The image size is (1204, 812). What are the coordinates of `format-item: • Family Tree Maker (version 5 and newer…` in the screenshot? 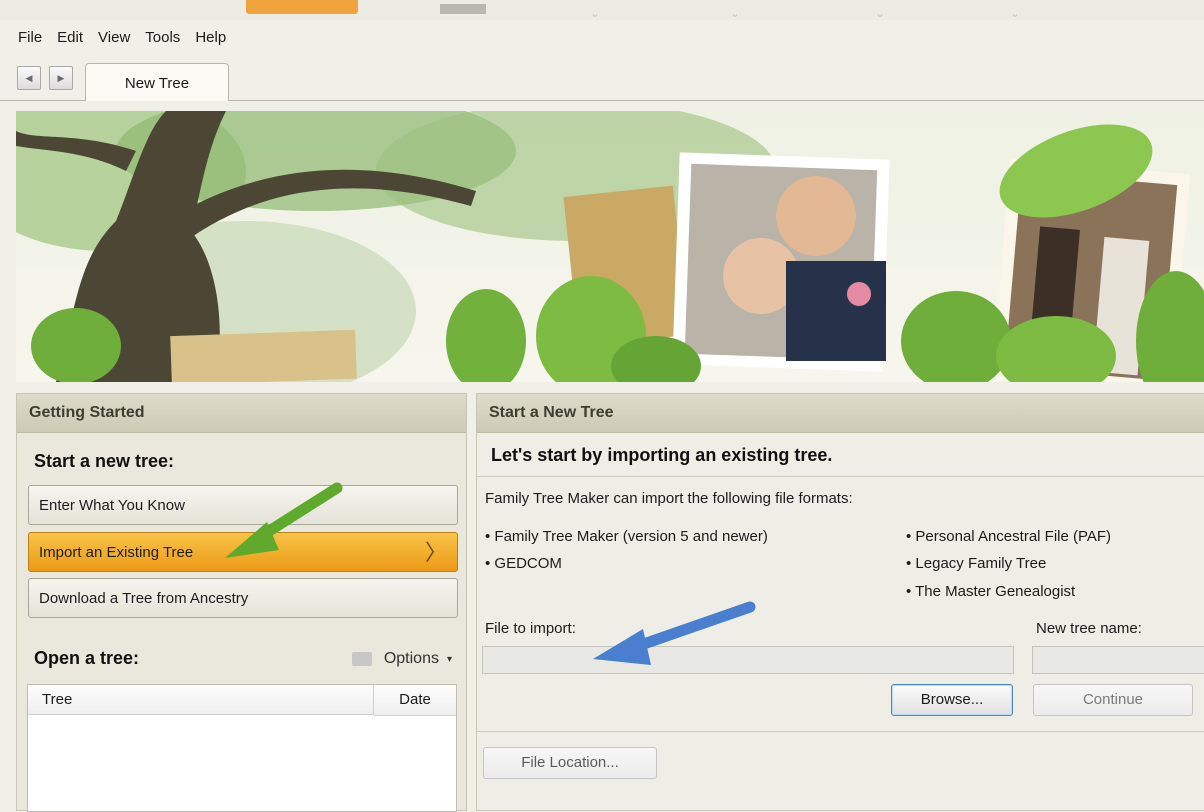 It's located at (626, 536).